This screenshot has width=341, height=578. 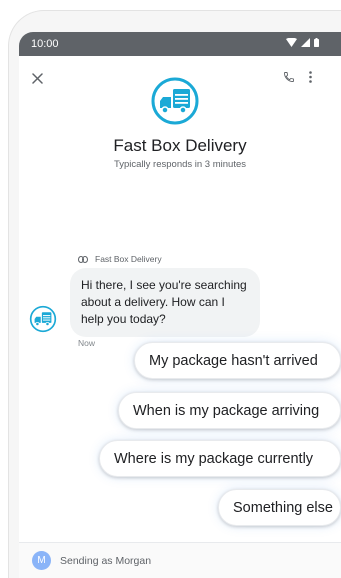 I want to click on brand-logo, so click(x=175, y=103).